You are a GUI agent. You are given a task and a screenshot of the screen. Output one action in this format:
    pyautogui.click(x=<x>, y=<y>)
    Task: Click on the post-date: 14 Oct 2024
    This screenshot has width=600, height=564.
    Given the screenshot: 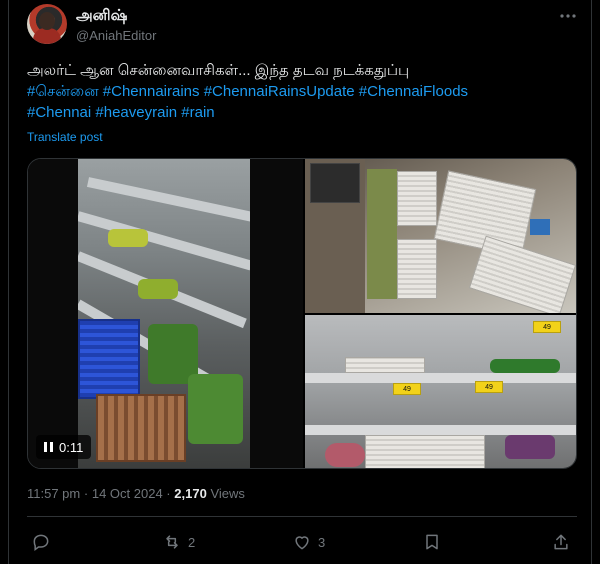 What is the action you would take?
    pyautogui.click(x=127, y=493)
    